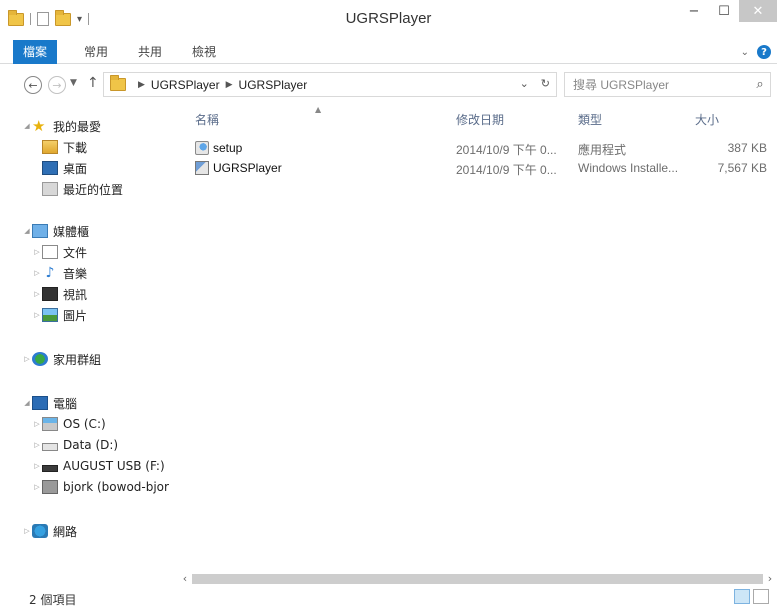 The height and width of the screenshot is (608, 777). What do you see at coordinates (202, 168) in the screenshot?
I see `installer-package-icon` at bounding box center [202, 168].